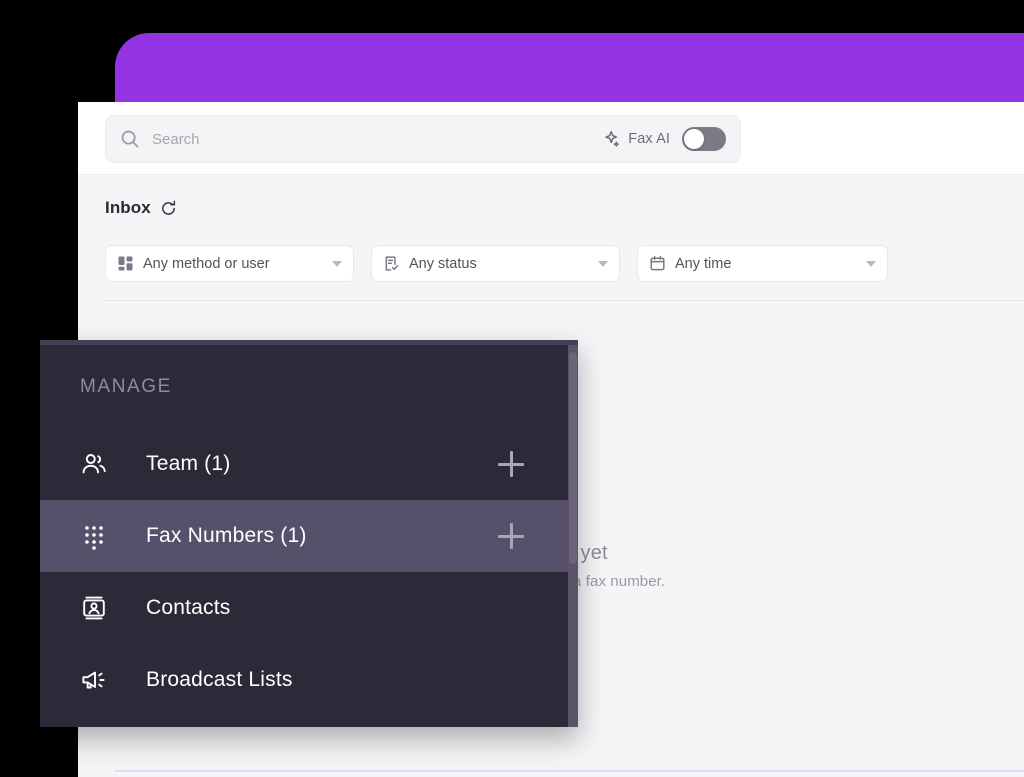 This screenshot has width=1024, height=777. What do you see at coordinates (130, 139) in the screenshot?
I see `search-icon` at bounding box center [130, 139].